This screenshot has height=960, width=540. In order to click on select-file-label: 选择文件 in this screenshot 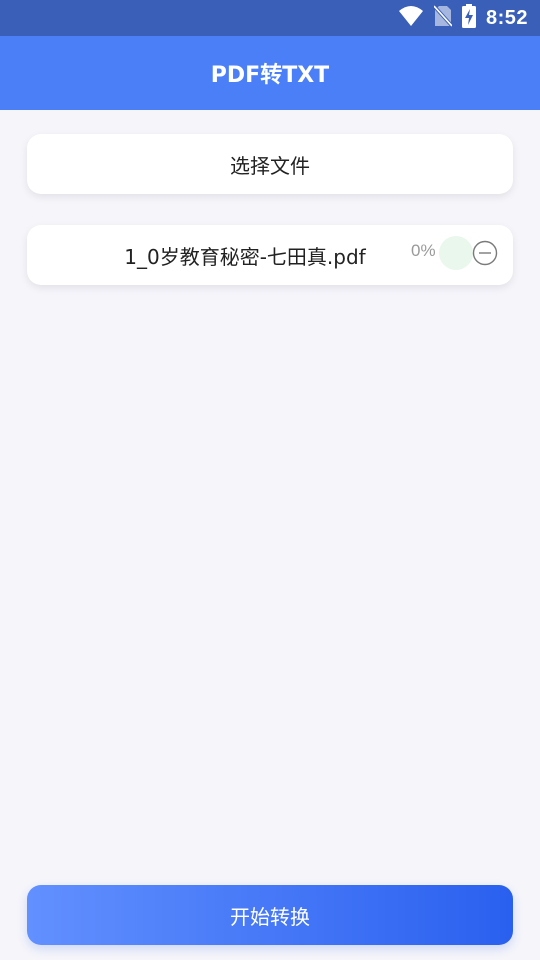, I will do `click(270, 165)`.